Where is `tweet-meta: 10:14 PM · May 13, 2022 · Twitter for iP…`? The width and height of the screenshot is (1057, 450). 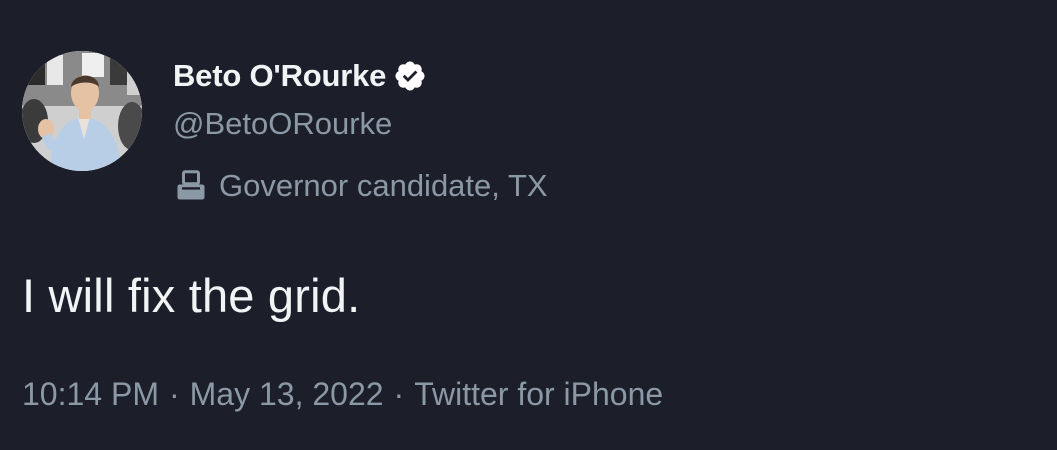 tweet-meta: 10:14 PM · May 13, 2022 · Twitter for iP… is located at coordinates (342, 394).